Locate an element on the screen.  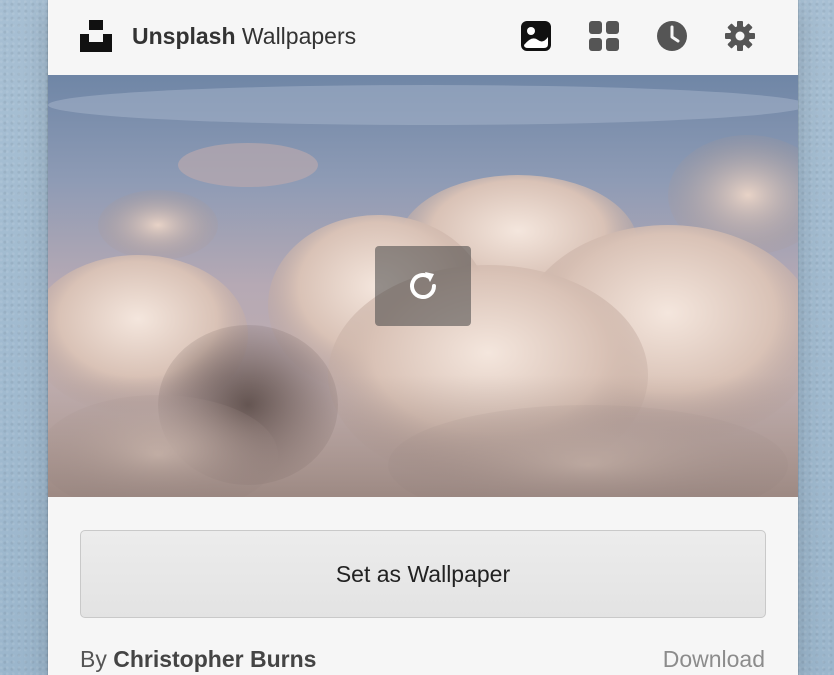
unsplash-logo-icon is located at coordinates (96, 36).